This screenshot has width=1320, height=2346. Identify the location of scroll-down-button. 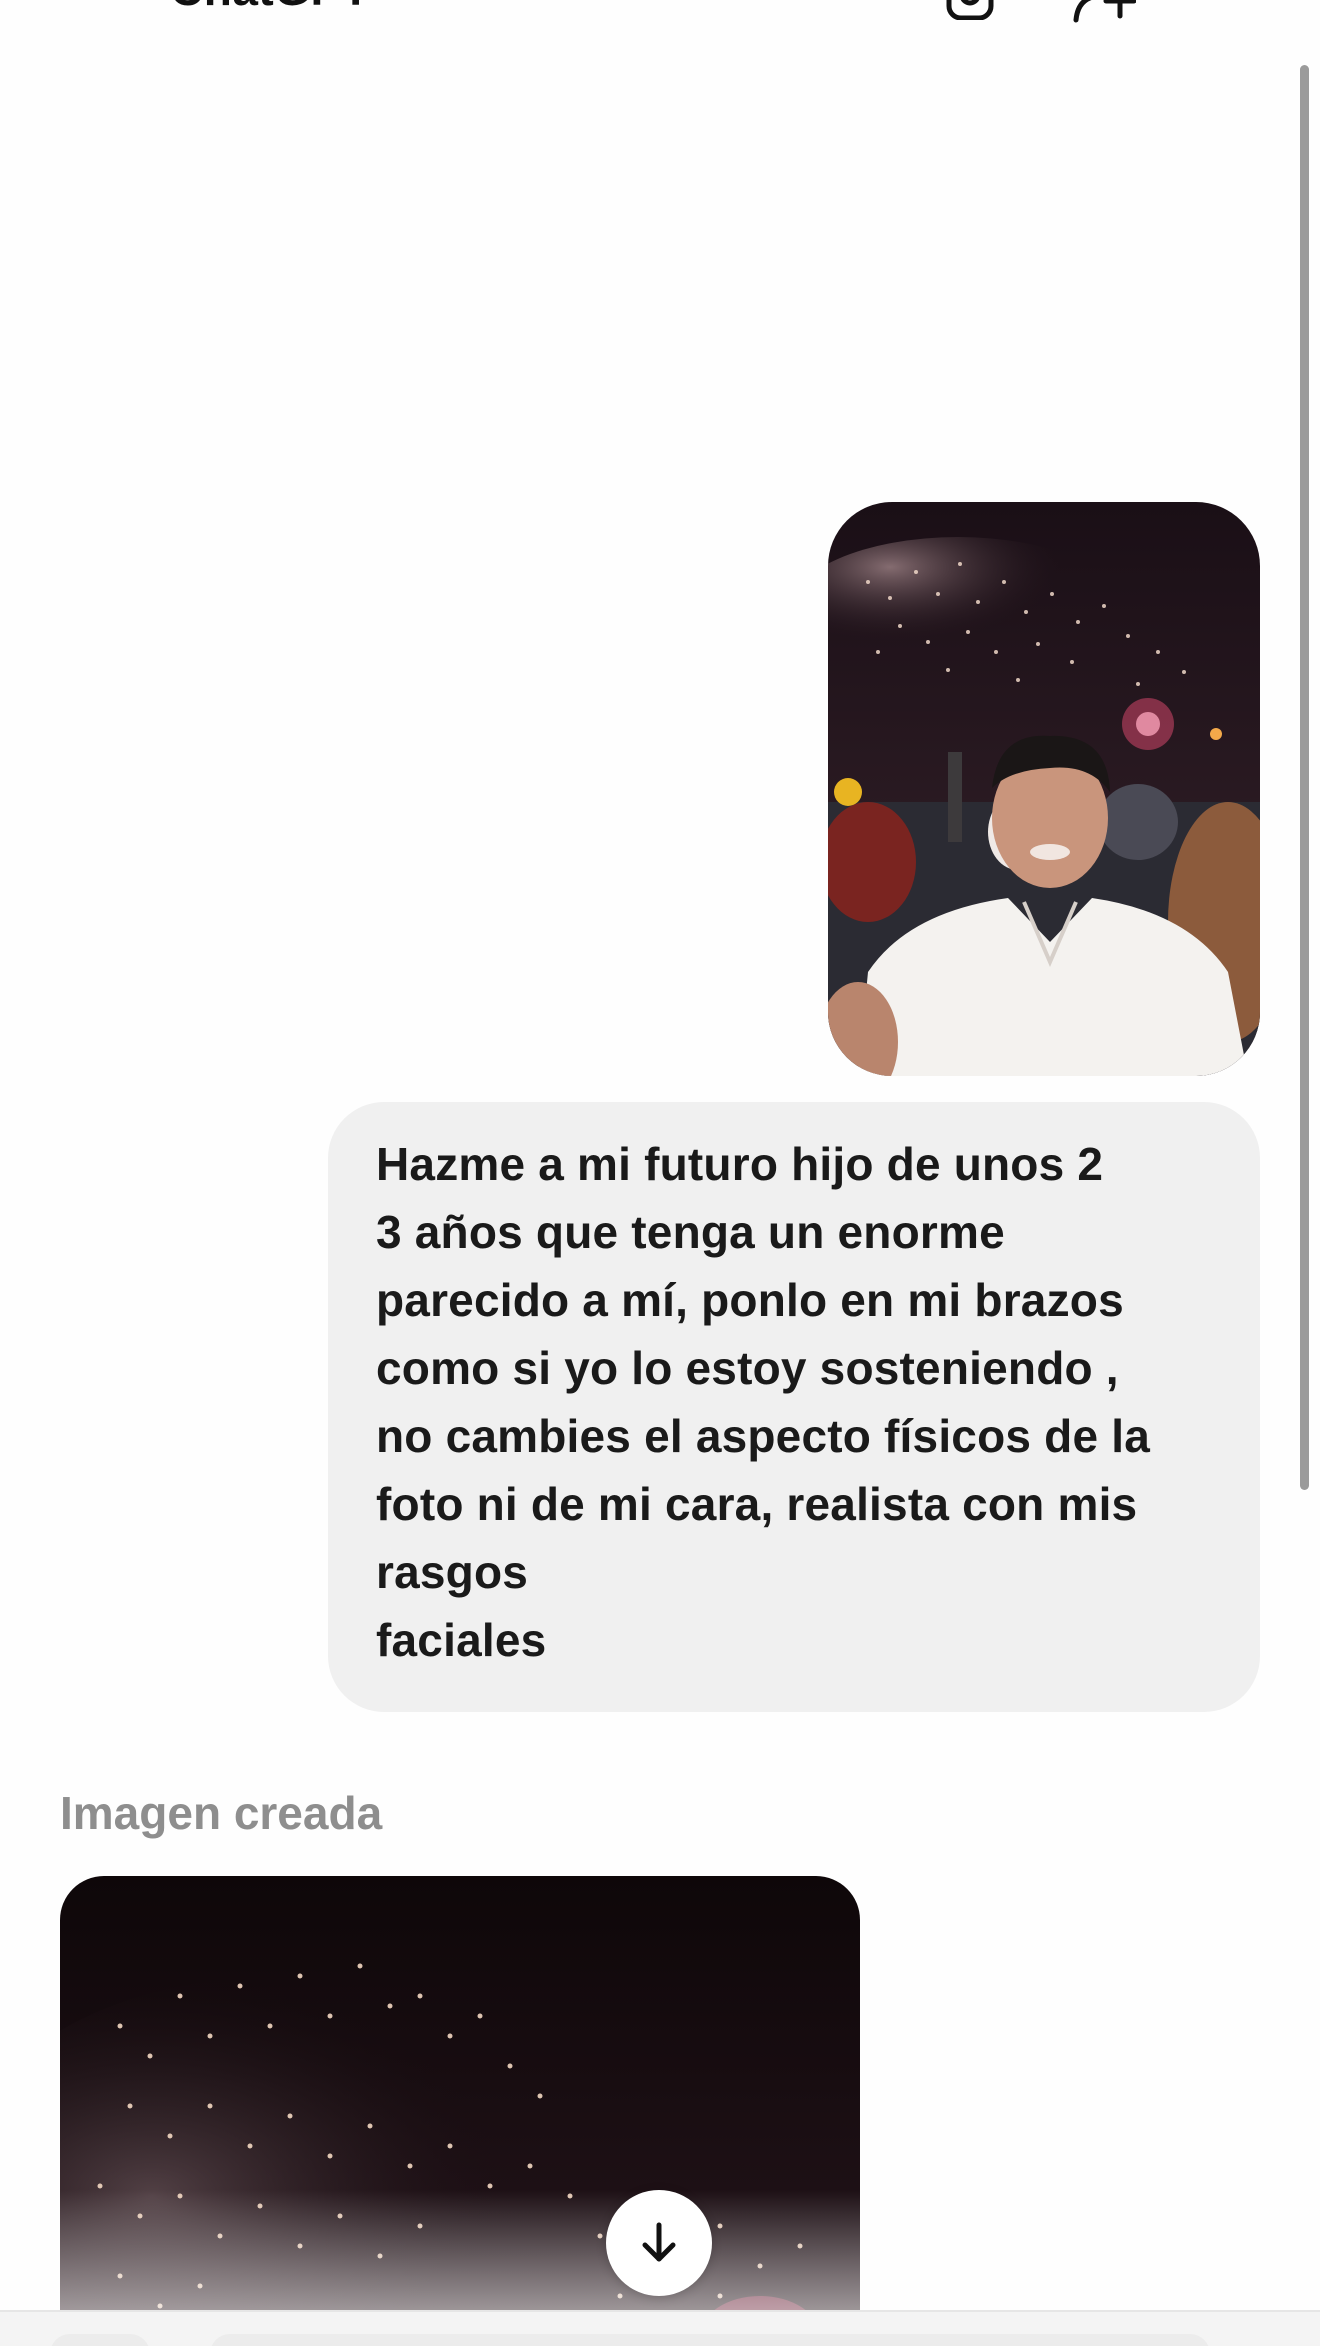
(659, 2243).